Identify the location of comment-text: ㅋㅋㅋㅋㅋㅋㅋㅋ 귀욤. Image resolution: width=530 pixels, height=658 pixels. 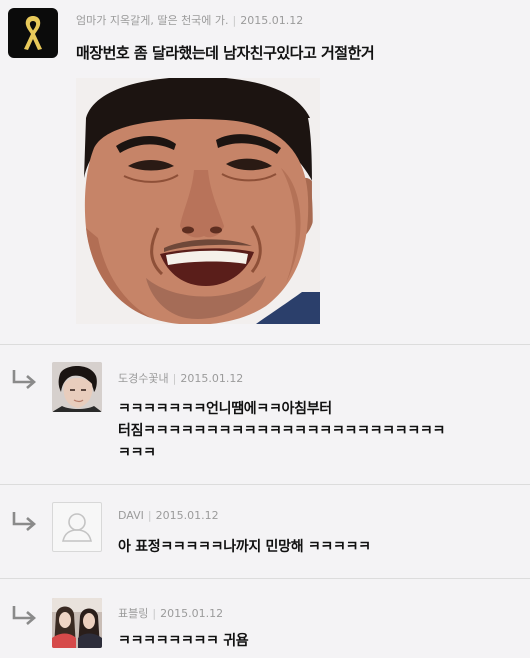
(183, 641).